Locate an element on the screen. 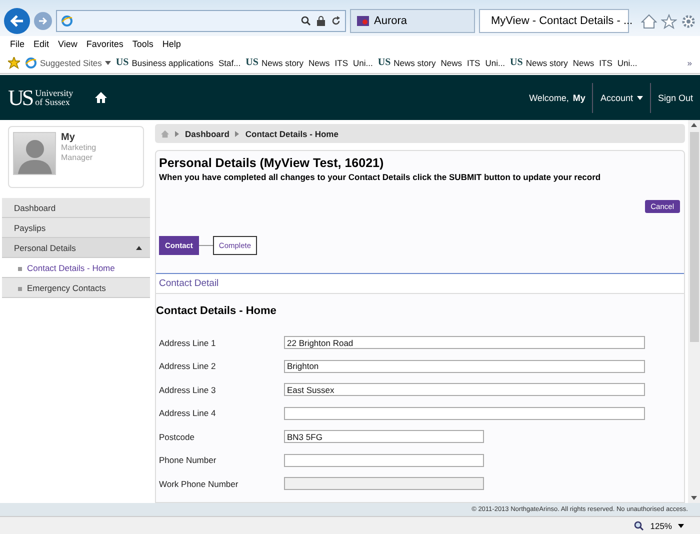 The height and width of the screenshot is (534, 700). forward-button is located at coordinates (43, 21).